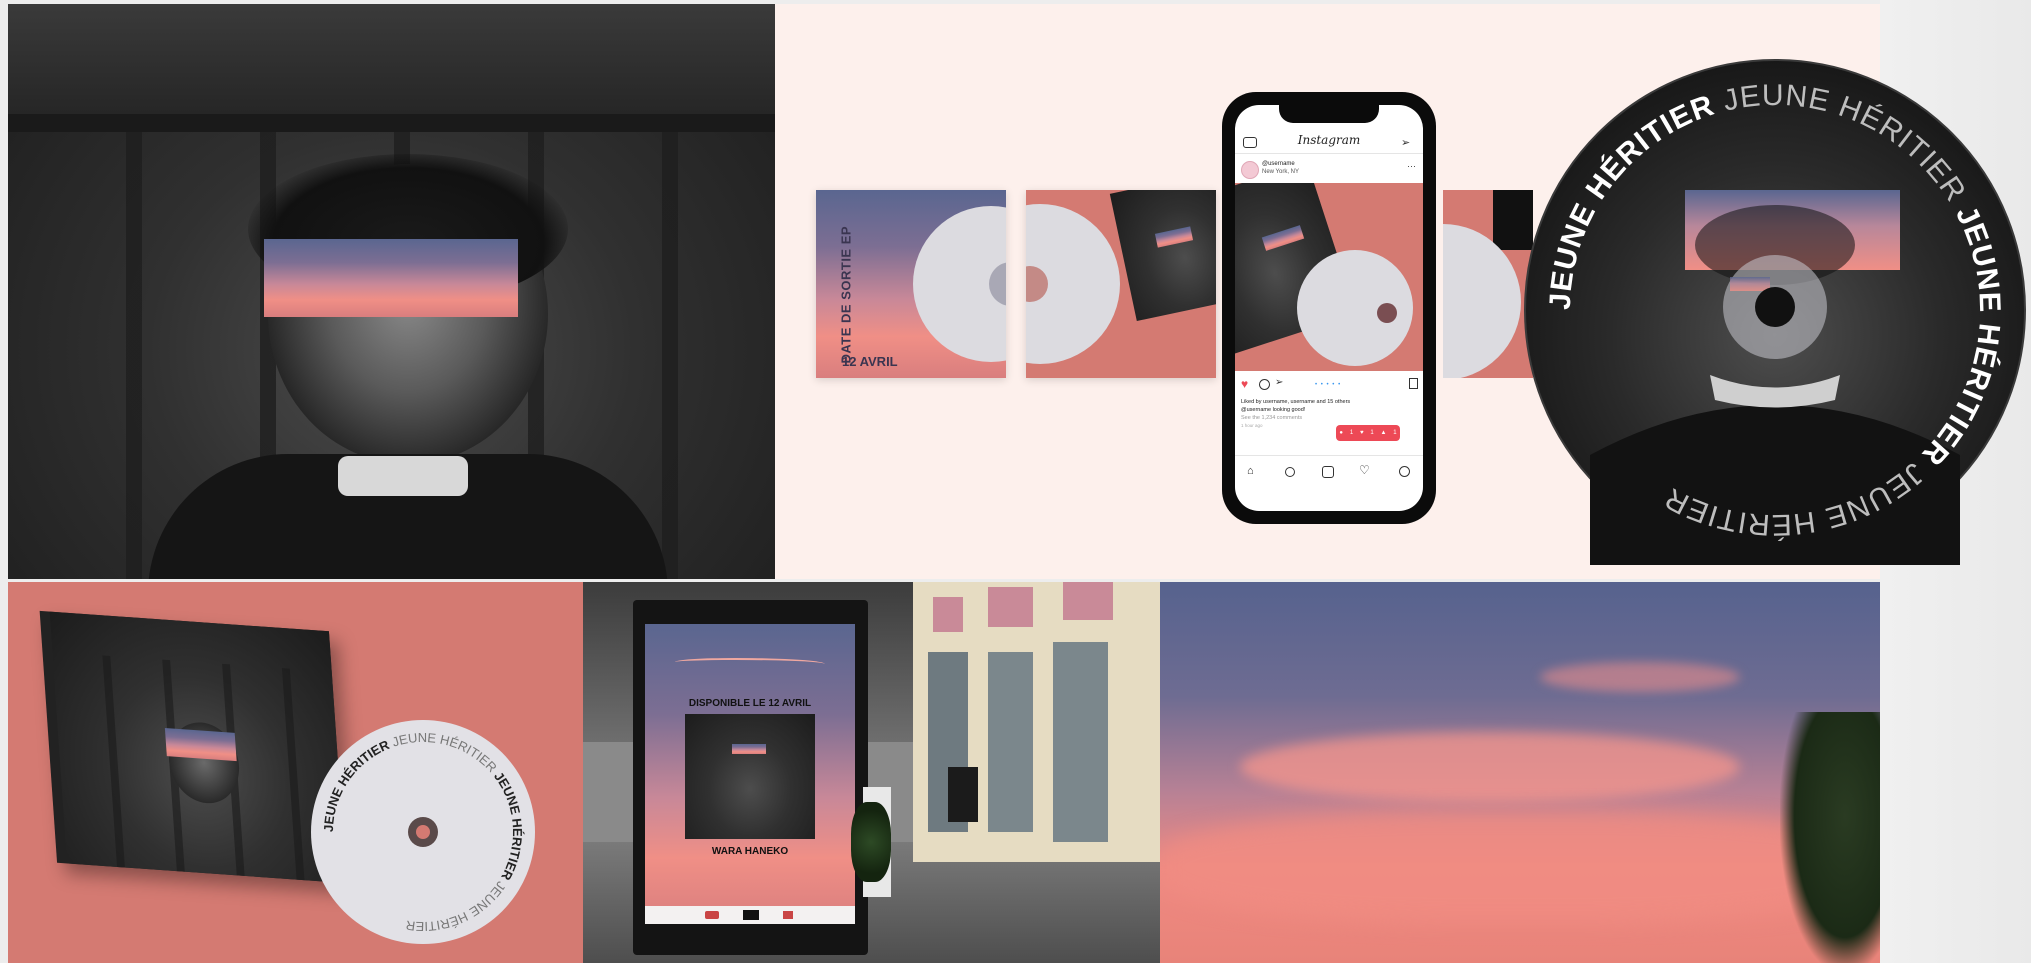 Image resolution: width=2031 pixels, height=963 pixels. I want to click on time-ago: 1 hour ago, so click(1252, 425).